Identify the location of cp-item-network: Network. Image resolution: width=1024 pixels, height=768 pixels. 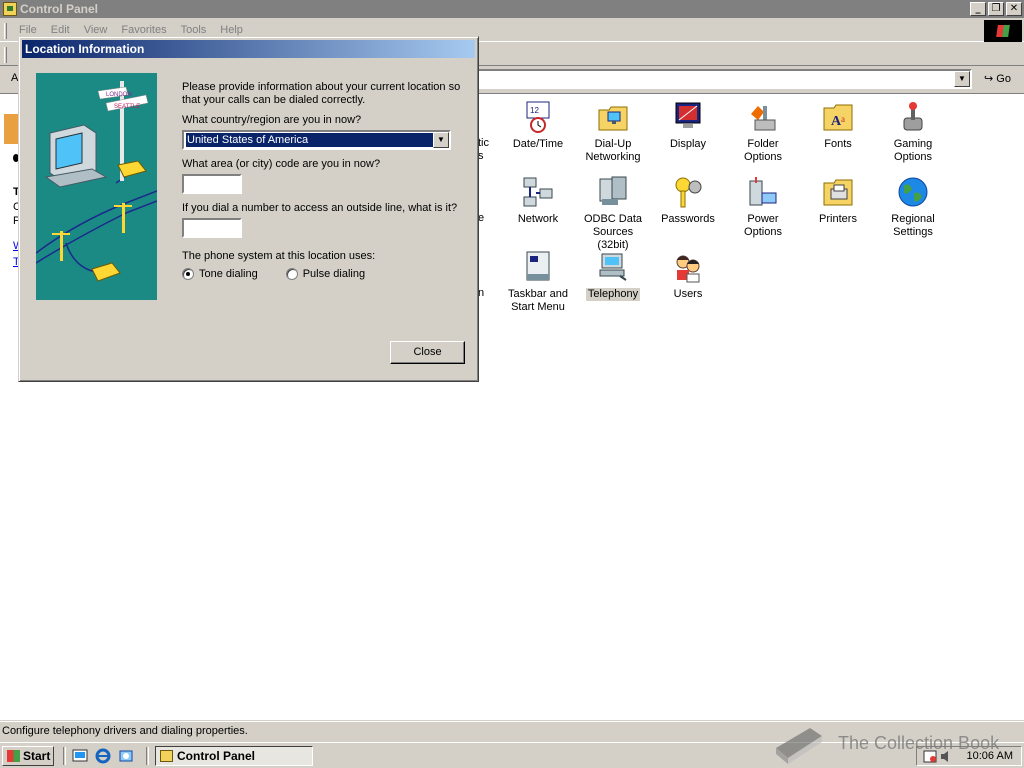
(538, 200).